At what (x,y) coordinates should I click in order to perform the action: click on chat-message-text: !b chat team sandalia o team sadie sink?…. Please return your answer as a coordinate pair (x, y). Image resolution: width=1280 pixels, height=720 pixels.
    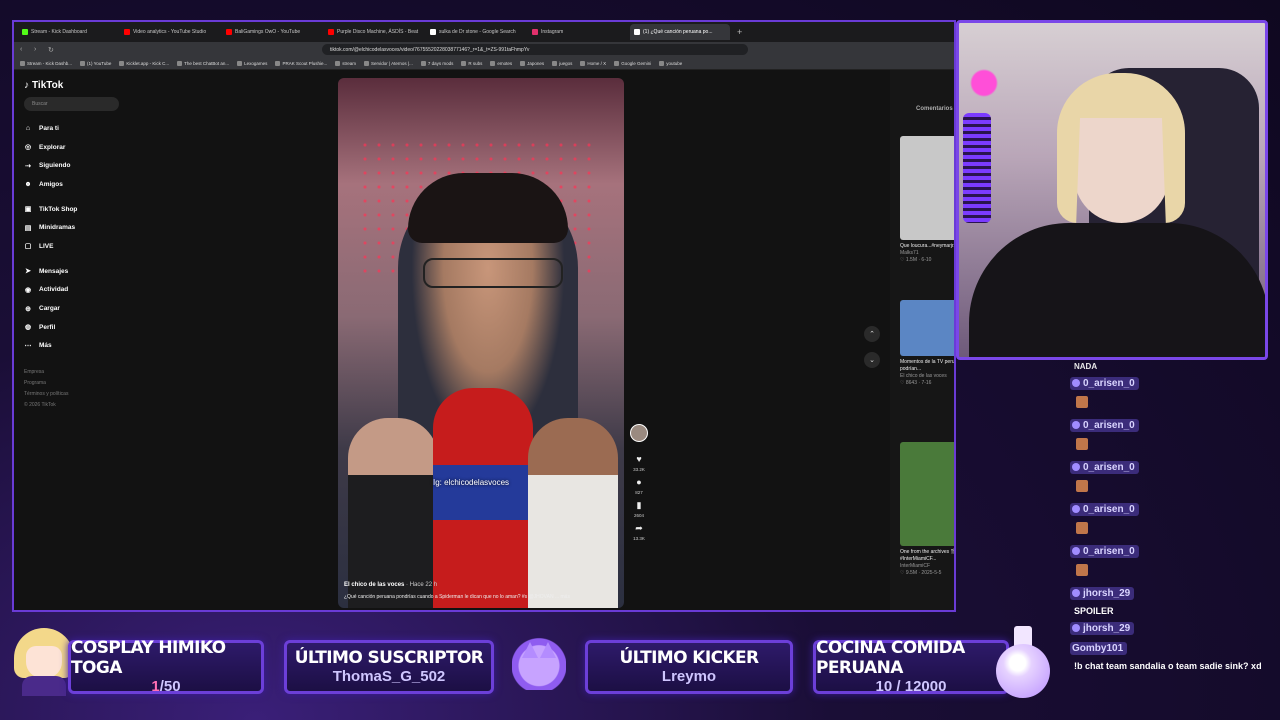
    Looking at the image, I should click on (1168, 666).